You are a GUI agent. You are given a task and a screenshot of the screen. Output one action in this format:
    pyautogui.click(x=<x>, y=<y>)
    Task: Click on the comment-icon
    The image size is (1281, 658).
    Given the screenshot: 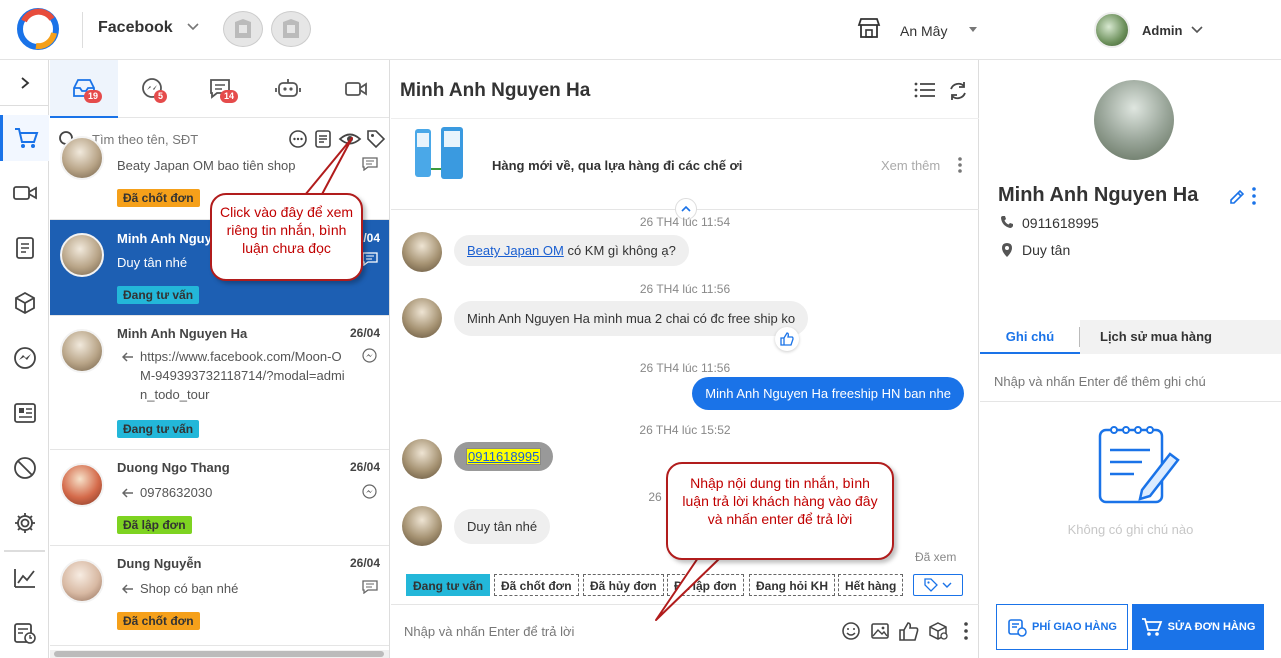 What is the action you would take?
    pyautogui.click(x=370, y=164)
    